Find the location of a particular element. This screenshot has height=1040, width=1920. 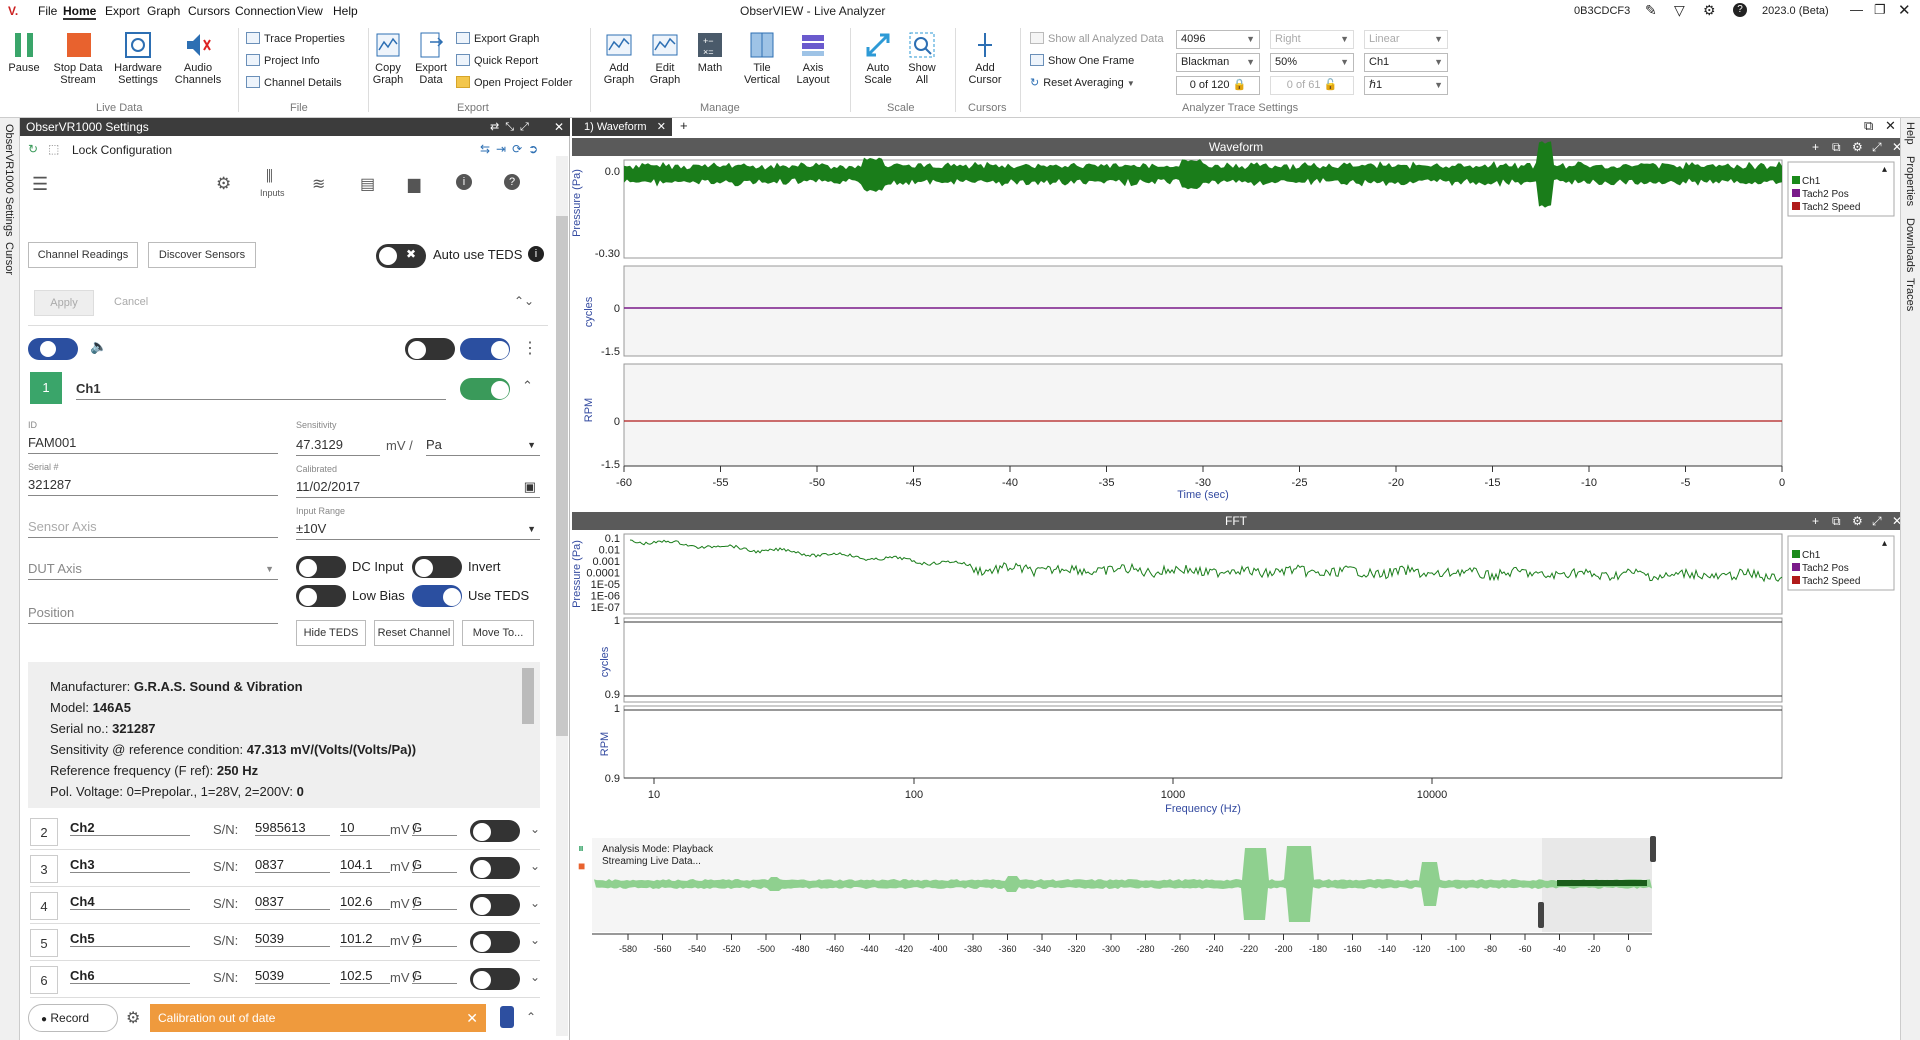

channel-readings-button: Channel Readings is located at coordinates (83, 255).